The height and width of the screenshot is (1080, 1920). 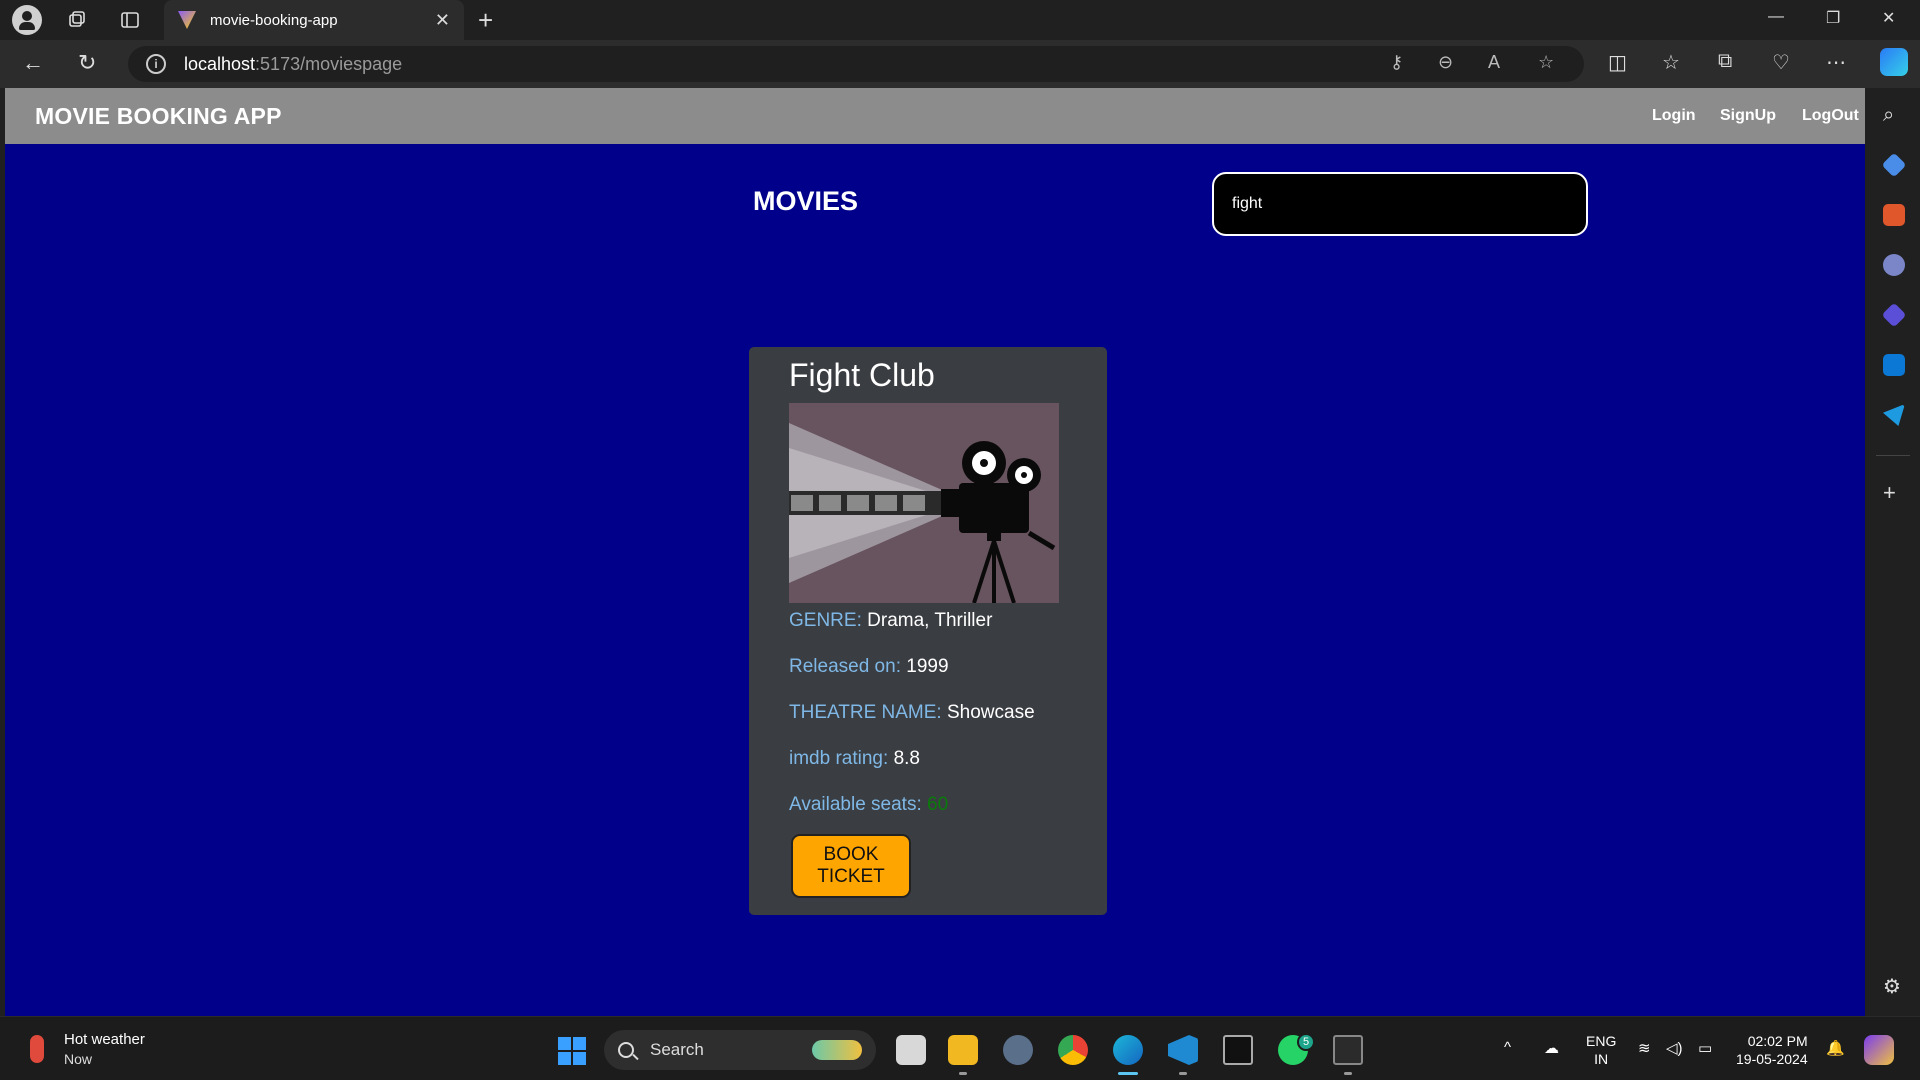 What do you see at coordinates (1018, 1050) in the screenshot?
I see `settings-icon` at bounding box center [1018, 1050].